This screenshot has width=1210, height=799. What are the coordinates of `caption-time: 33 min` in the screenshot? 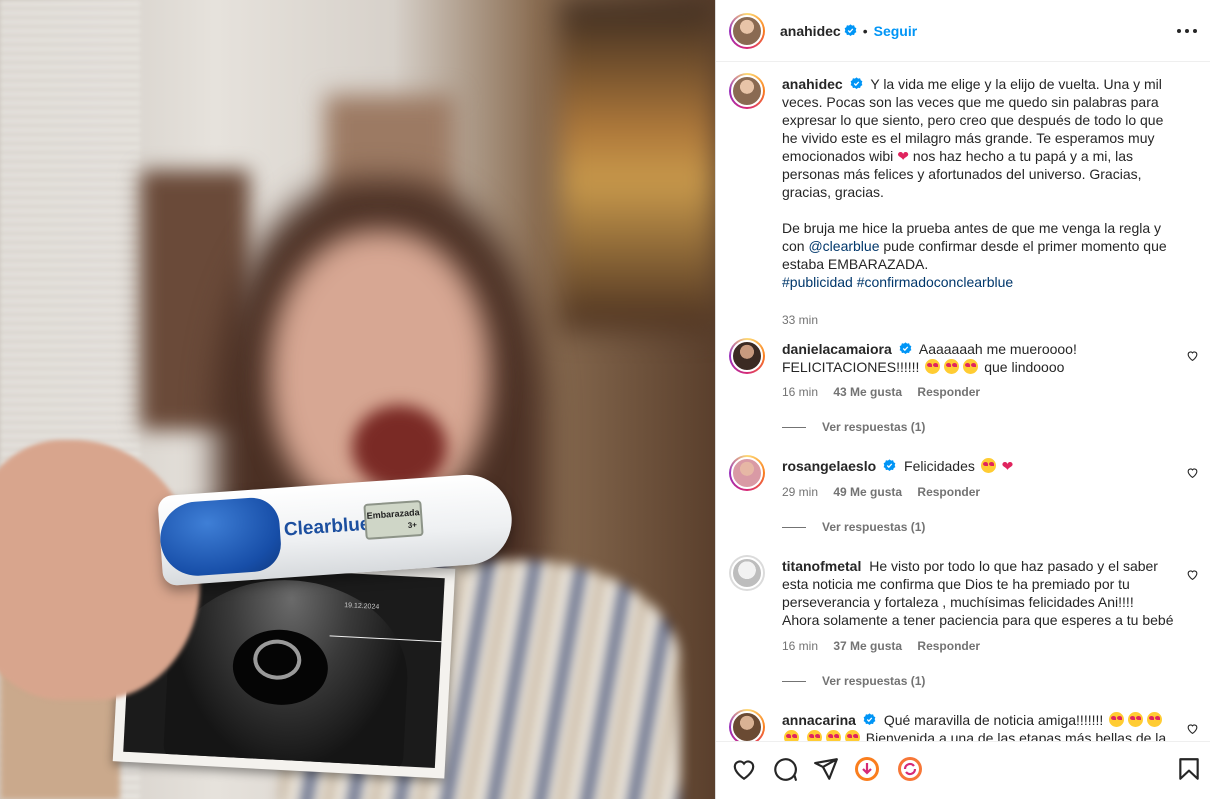 It's located at (806, 320).